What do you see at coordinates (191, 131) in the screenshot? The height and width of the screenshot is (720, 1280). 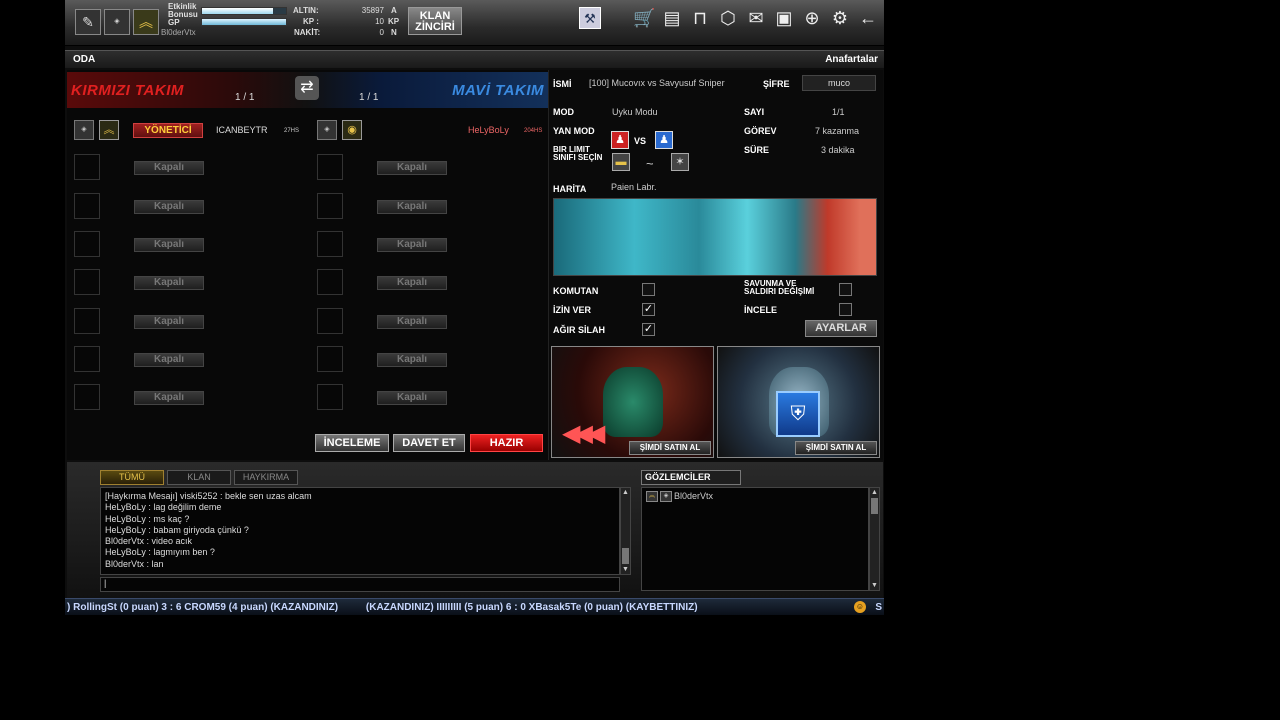 I see `red-player-row: ◈ ︽ YÖNETİCİ ICANBEYTR 27HS` at bounding box center [191, 131].